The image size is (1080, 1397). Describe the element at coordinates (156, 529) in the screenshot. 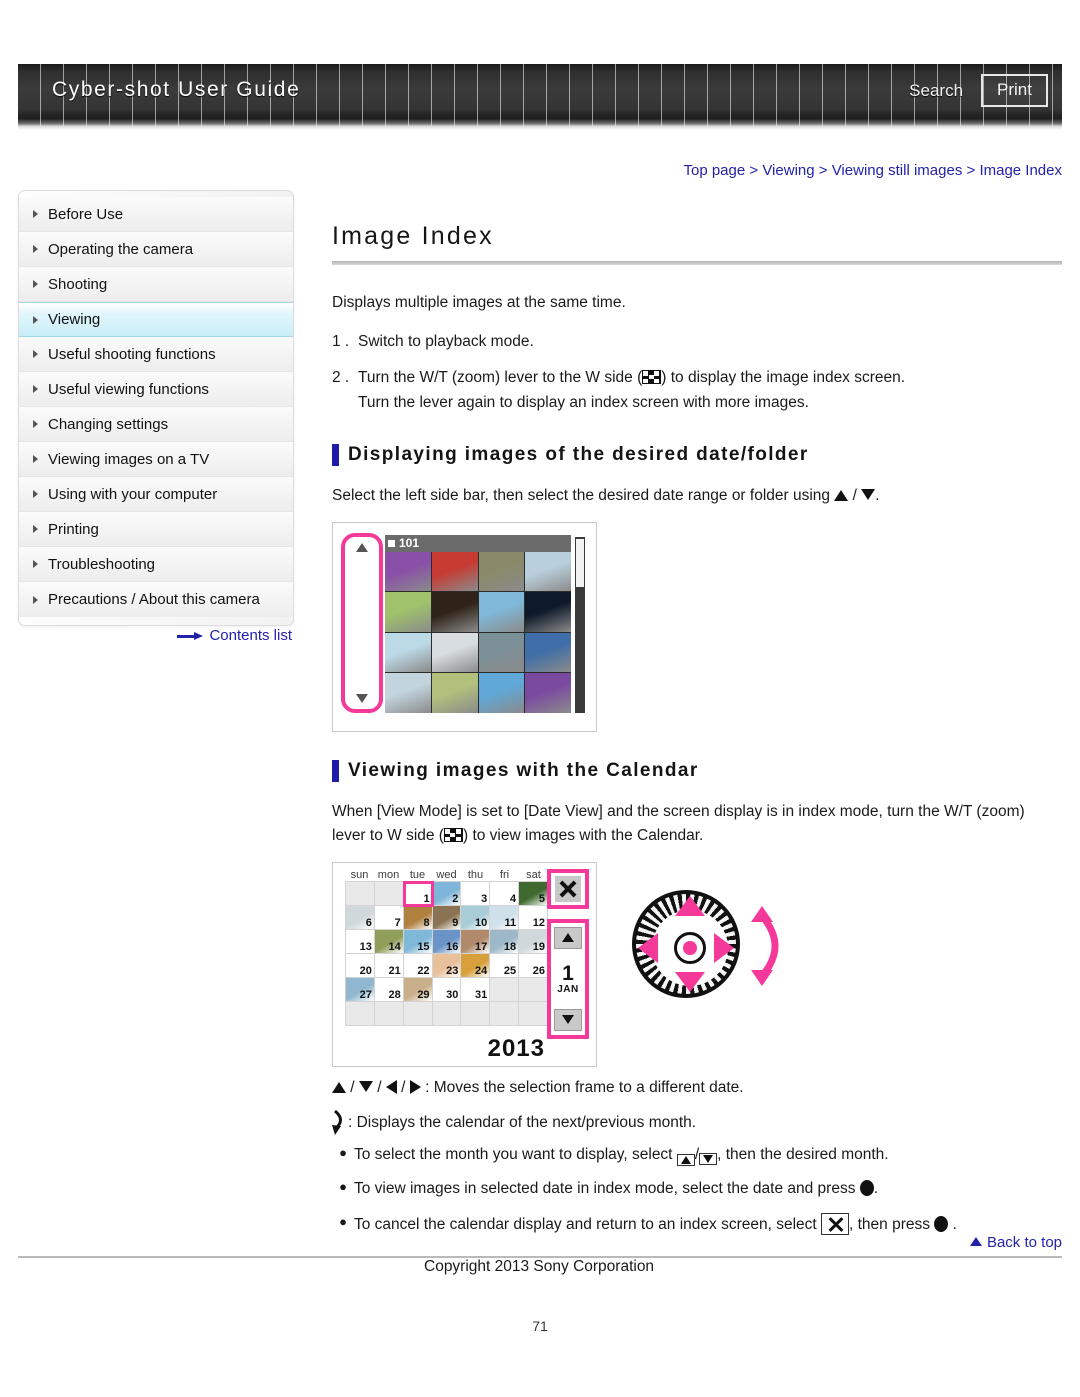

I see `sidebar-item-printing: Printing` at that location.